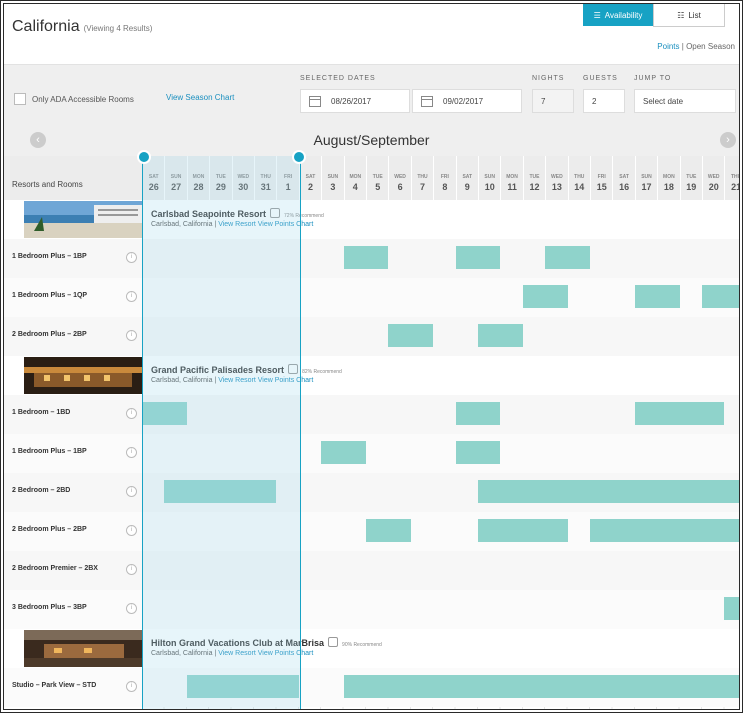 The width and height of the screenshot is (743, 713). What do you see at coordinates (399, 178) in the screenshot?
I see `day-column-header: WED 6` at bounding box center [399, 178].